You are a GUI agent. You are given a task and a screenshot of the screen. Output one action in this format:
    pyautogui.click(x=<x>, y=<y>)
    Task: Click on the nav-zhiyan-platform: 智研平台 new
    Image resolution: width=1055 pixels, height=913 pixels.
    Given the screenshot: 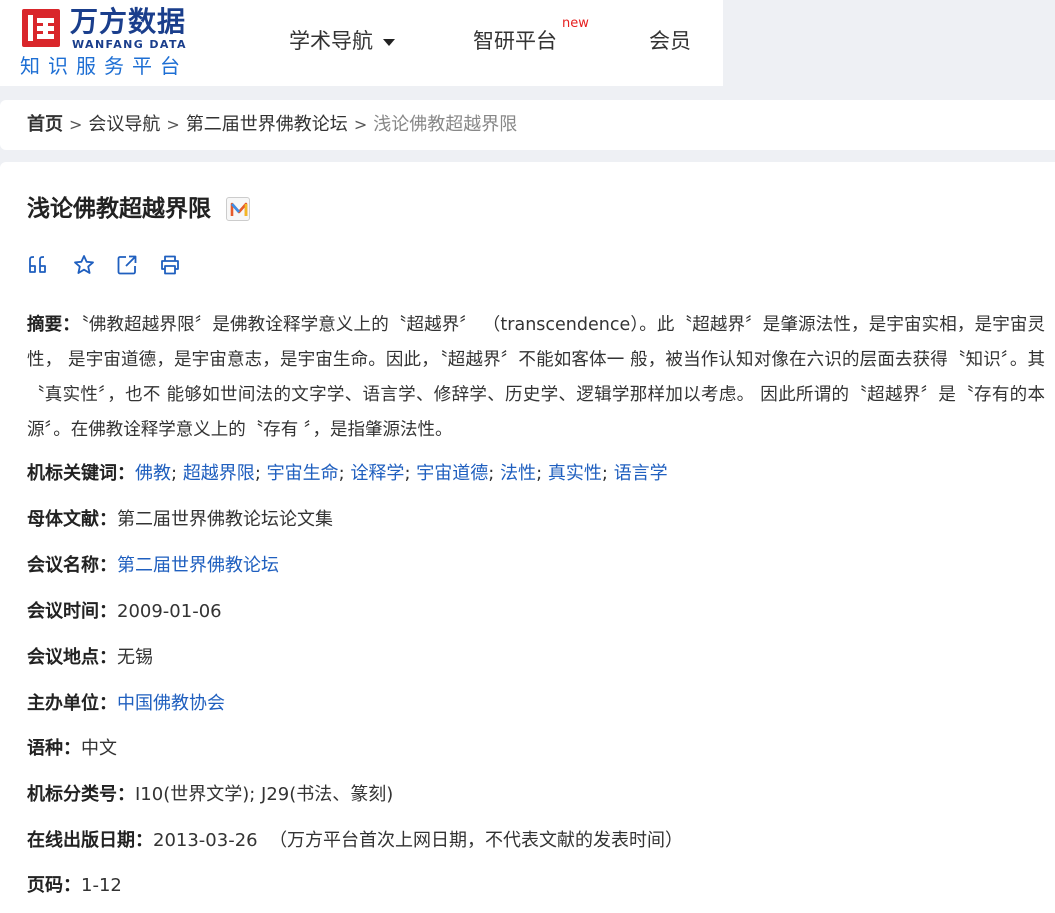 What is the action you would take?
    pyautogui.click(x=531, y=36)
    